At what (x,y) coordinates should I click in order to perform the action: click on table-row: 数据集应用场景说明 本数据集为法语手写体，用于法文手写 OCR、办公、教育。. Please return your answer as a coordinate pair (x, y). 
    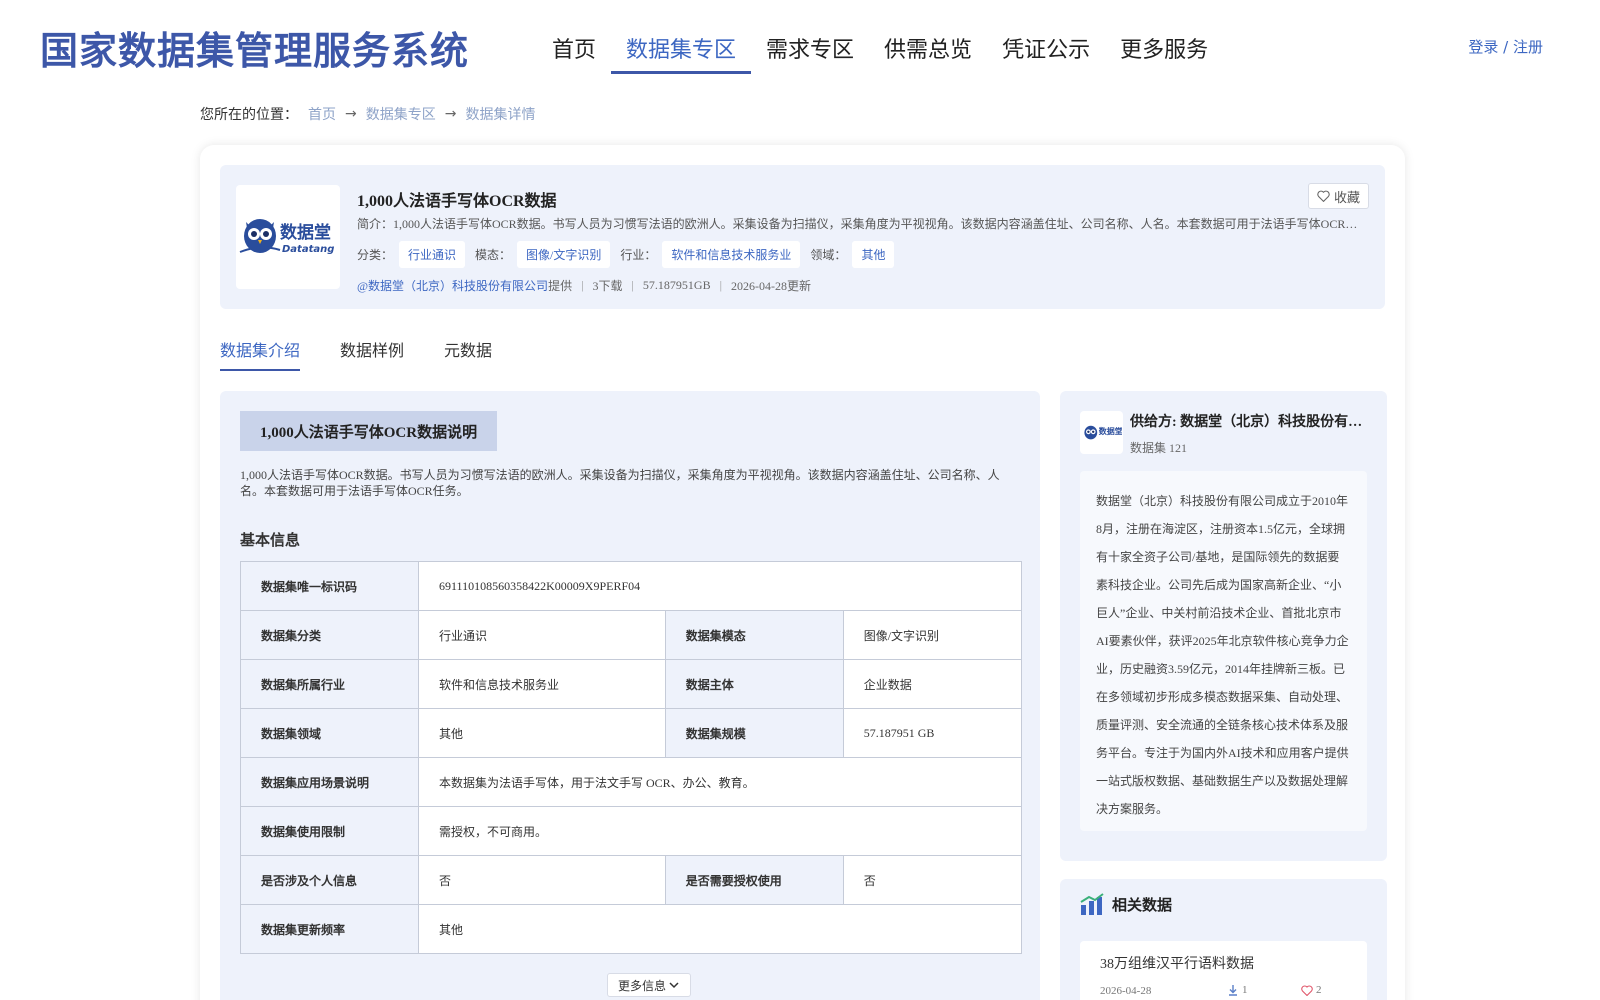
    Looking at the image, I should click on (631, 782).